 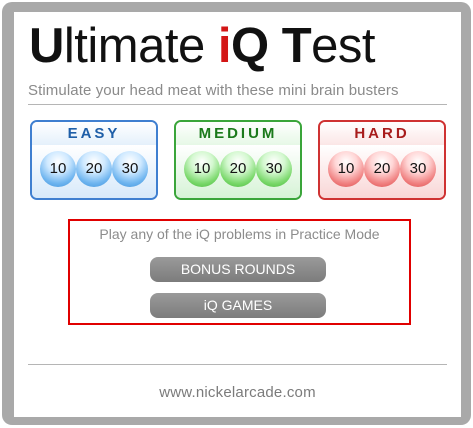 What do you see at coordinates (238, 169) in the screenshot?
I see `medium-20-button: 20` at bounding box center [238, 169].